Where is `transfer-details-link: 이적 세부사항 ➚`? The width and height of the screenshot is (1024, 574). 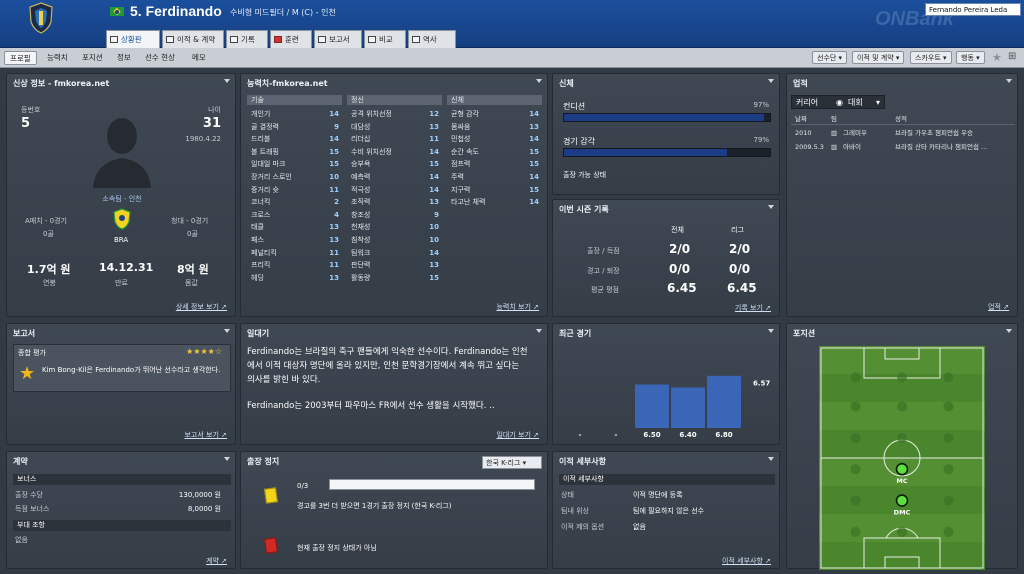 transfer-details-link: 이적 세부사항 ➚ is located at coordinates (746, 561).